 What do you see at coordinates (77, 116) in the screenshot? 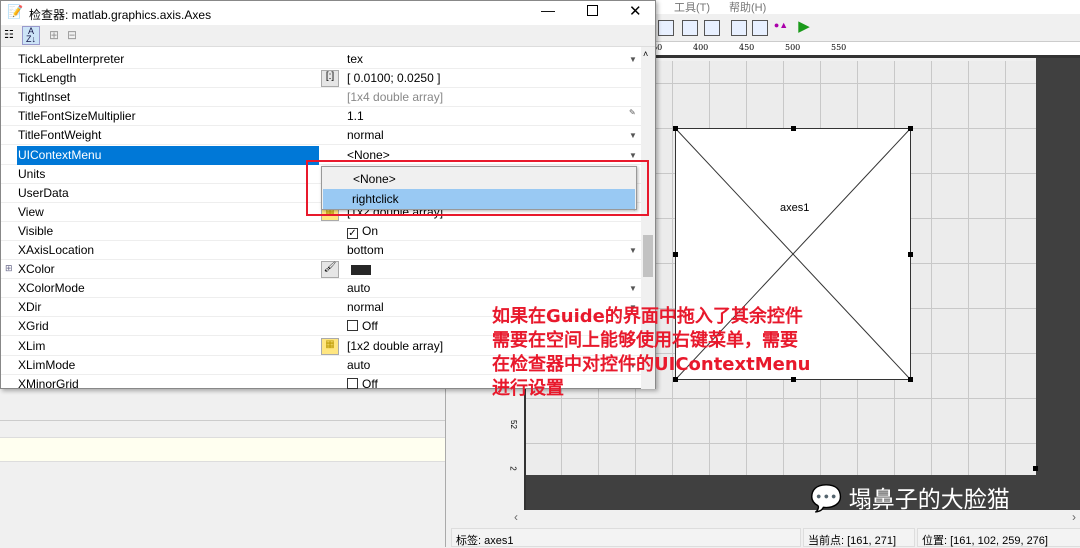
I see `property-name: TitleFontSizeMultiplier` at bounding box center [77, 116].